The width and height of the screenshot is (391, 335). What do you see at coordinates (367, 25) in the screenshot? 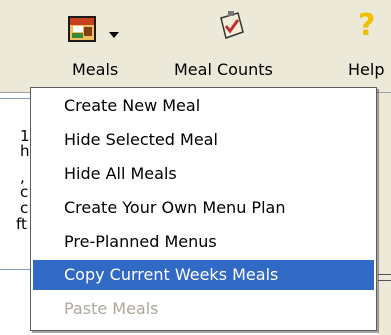
I see `help-icon: ?` at bounding box center [367, 25].